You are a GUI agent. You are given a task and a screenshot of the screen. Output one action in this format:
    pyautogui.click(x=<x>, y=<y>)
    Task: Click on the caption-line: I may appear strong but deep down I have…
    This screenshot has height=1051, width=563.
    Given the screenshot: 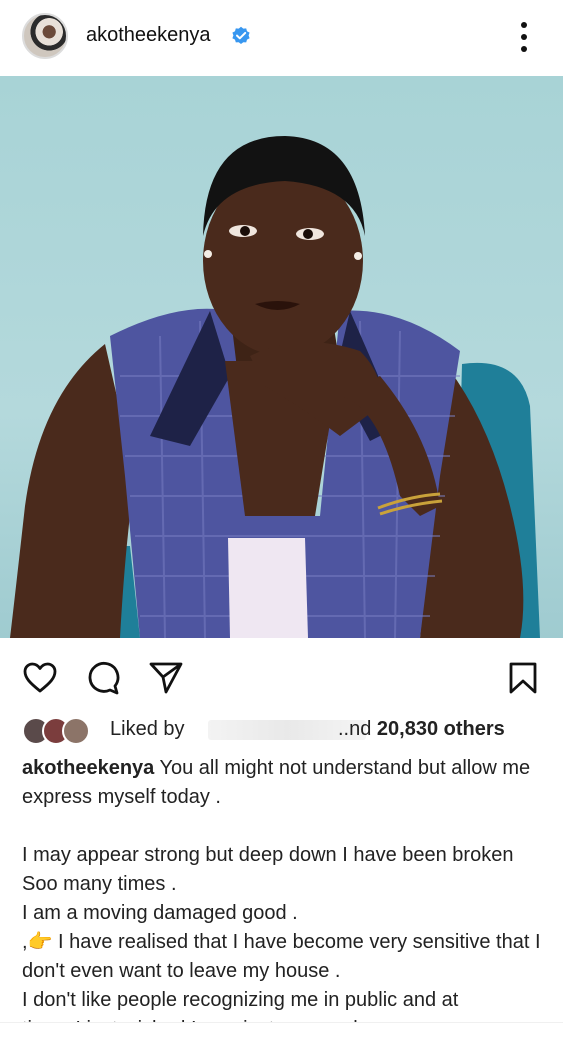 What is the action you would take?
    pyautogui.click(x=268, y=869)
    